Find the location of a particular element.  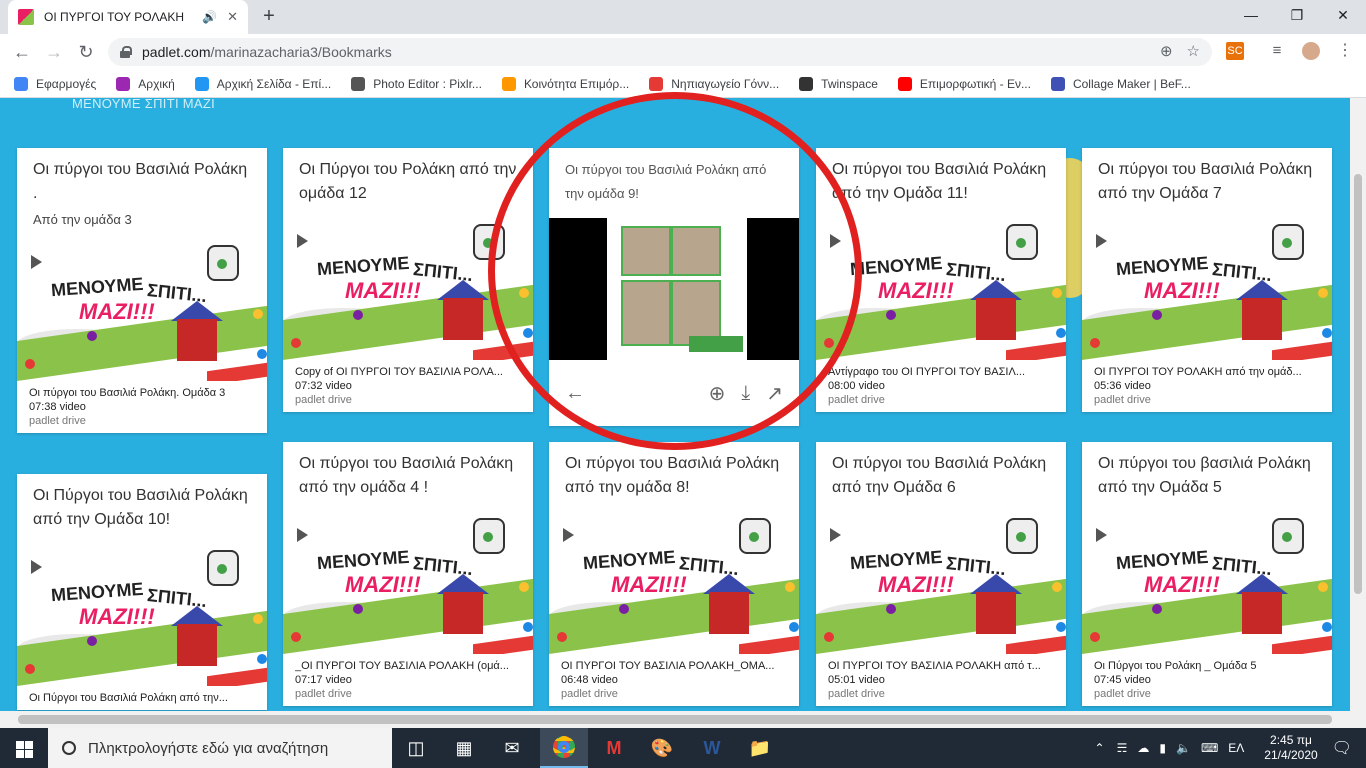

close-window-button: ✕ is located at coordinates (1343, 15).